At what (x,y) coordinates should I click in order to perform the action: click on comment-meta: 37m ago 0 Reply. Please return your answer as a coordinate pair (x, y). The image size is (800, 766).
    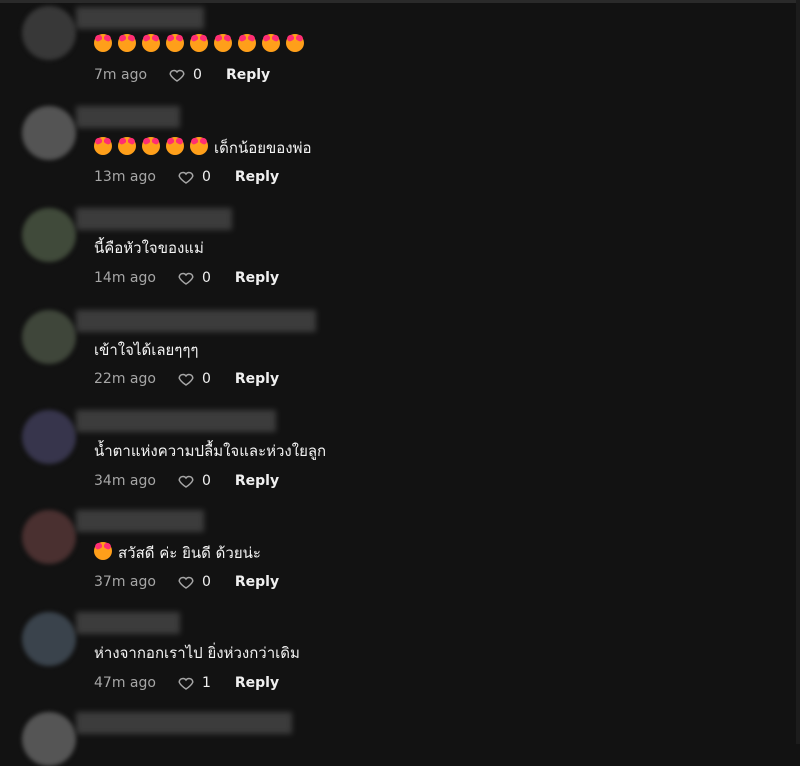
    Looking at the image, I should click on (186, 582).